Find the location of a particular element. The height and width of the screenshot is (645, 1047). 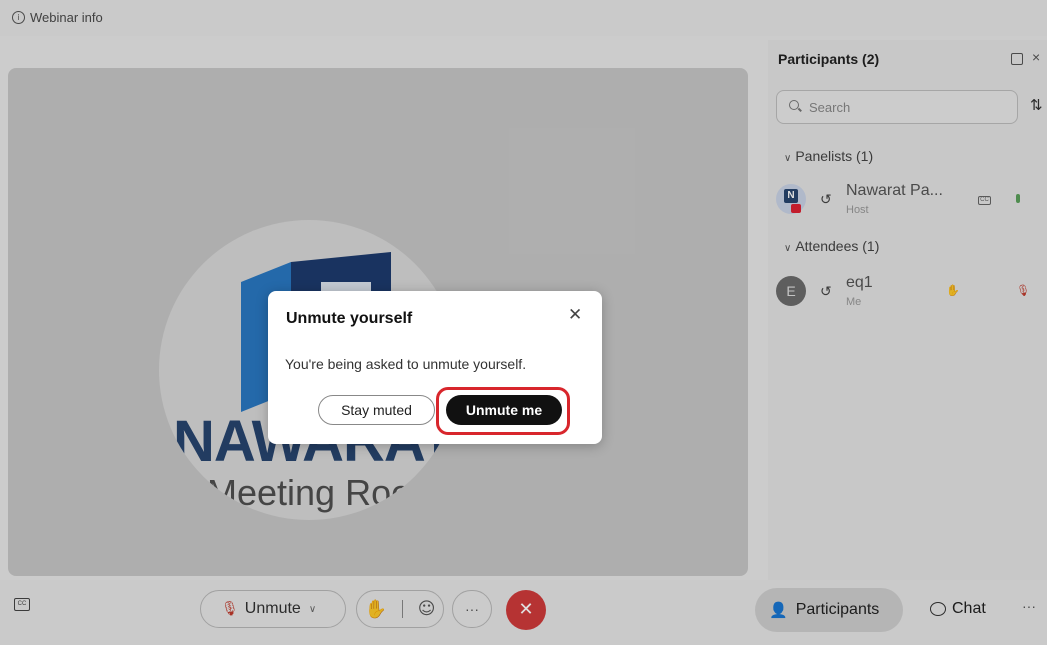

close-icon: ✕ is located at coordinates (575, 315).